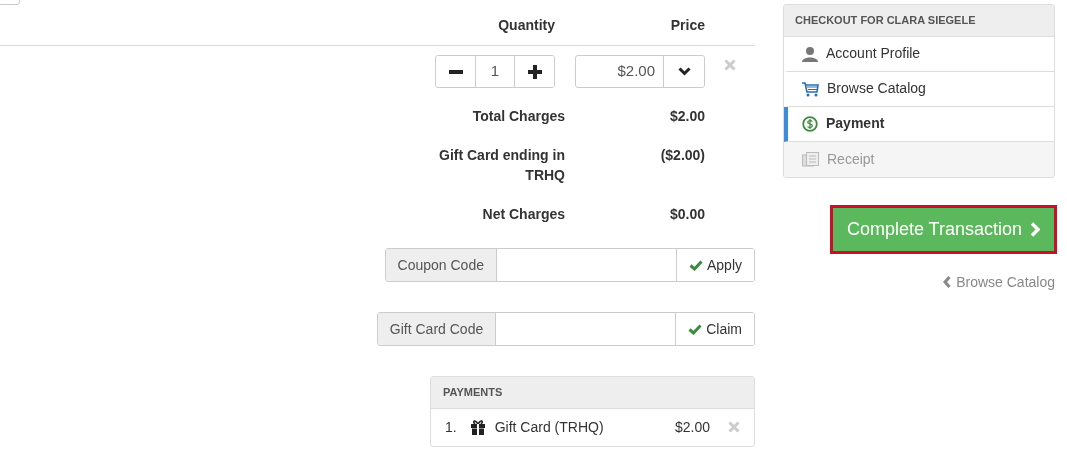 The width and height of the screenshot is (1067, 463). Describe the element at coordinates (687, 25) in the screenshot. I see `column-header: Price` at that location.